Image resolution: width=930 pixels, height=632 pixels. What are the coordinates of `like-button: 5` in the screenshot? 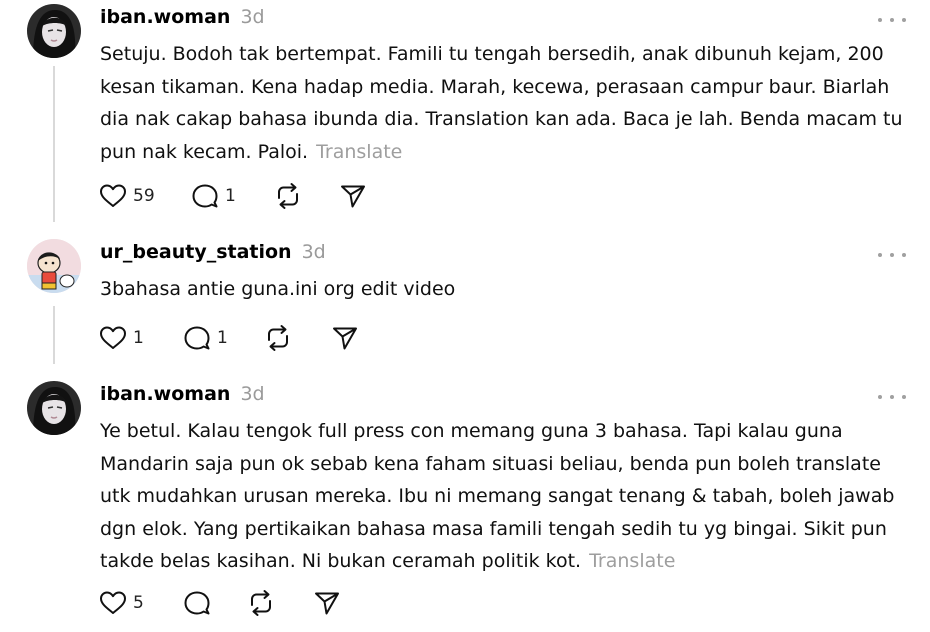 It's located at (121, 603).